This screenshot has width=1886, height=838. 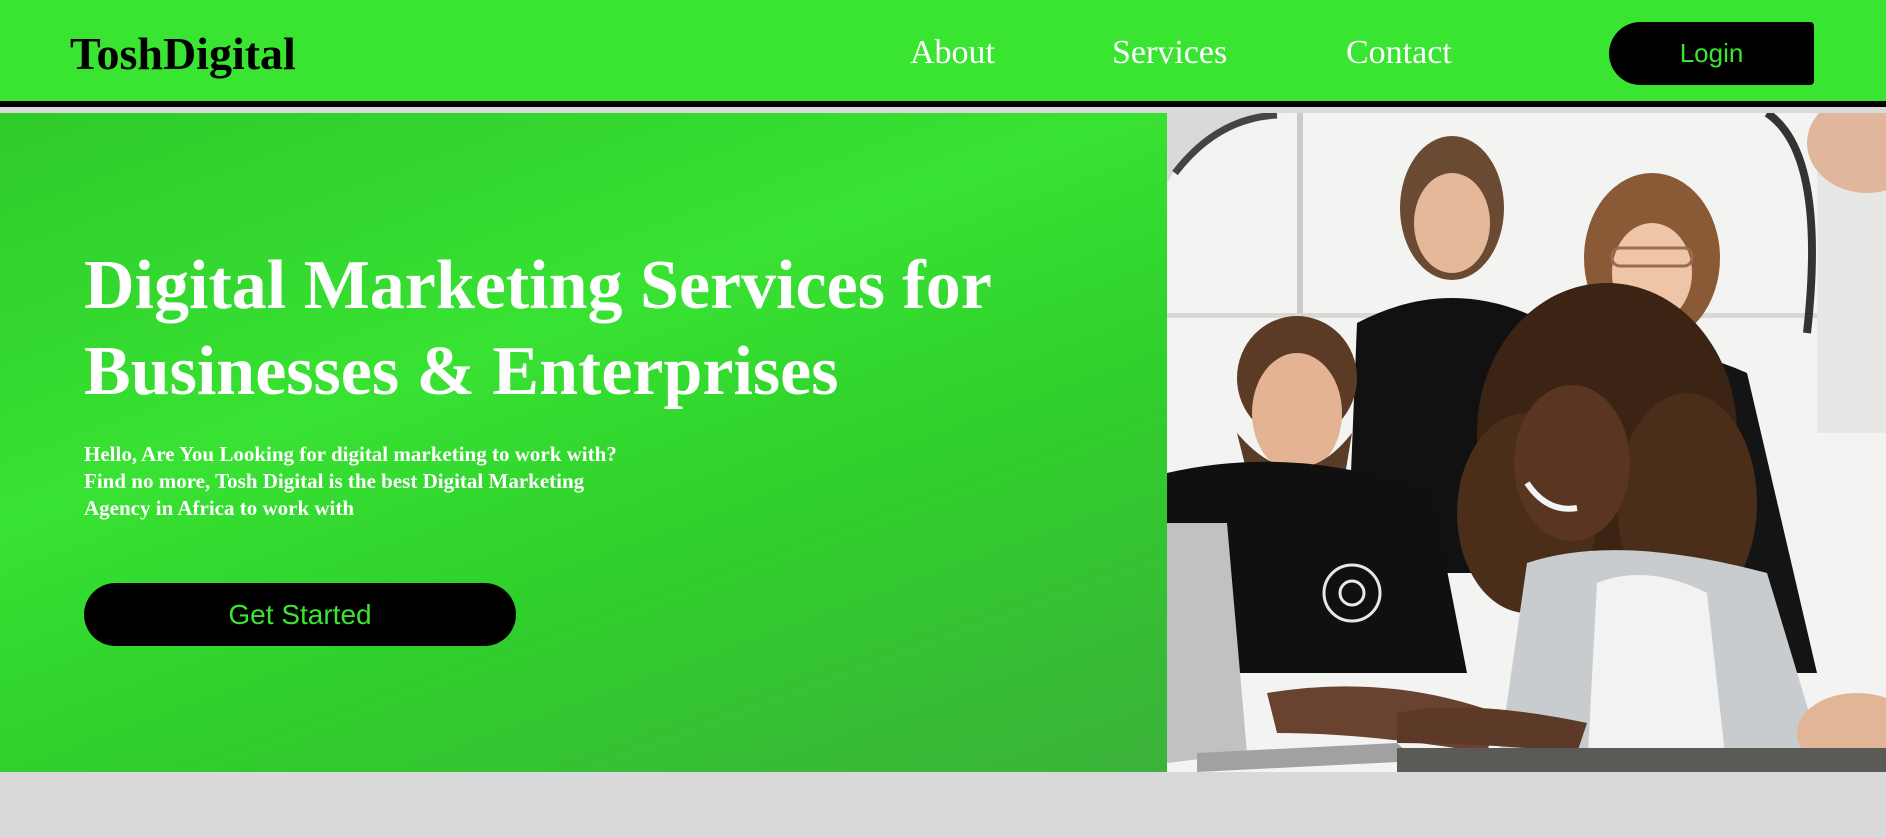 I want to click on hero-title-line-2: Businesses & Enterprises, so click(x=461, y=371).